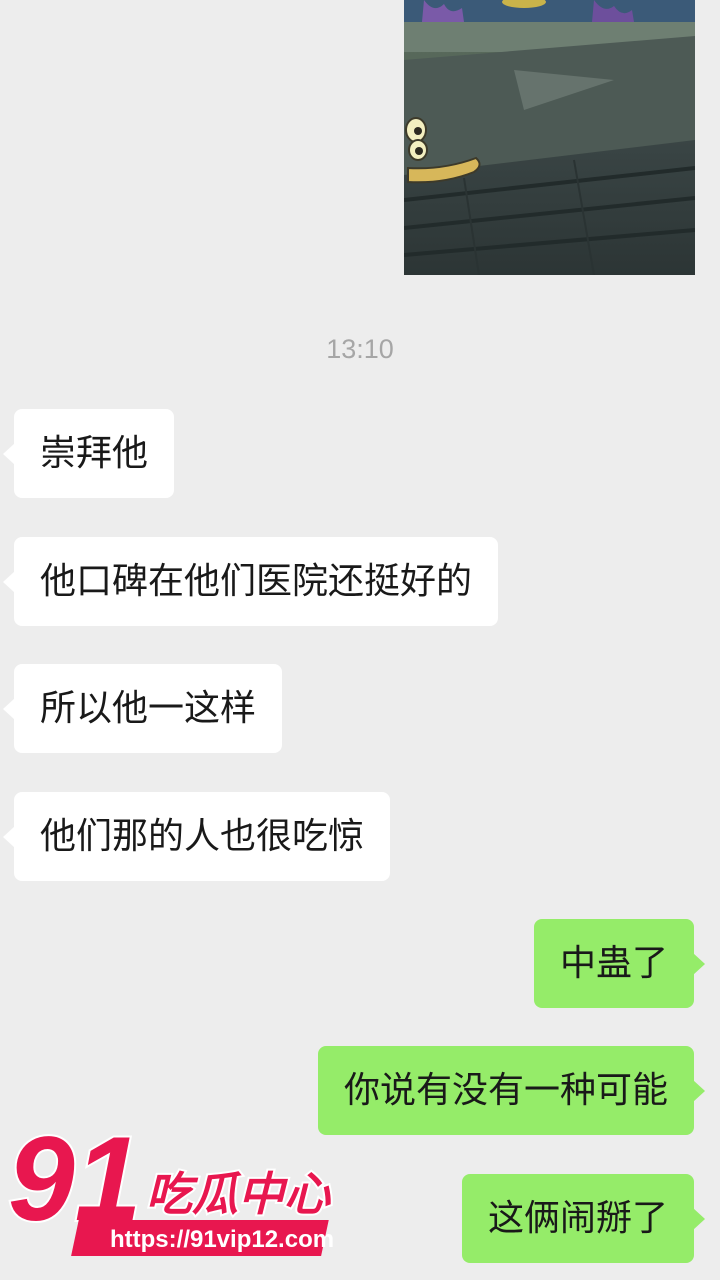 This screenshot has height=1280, width=720. I want to click on watermark-title: 吃瓜中心, so click(239, 1194).